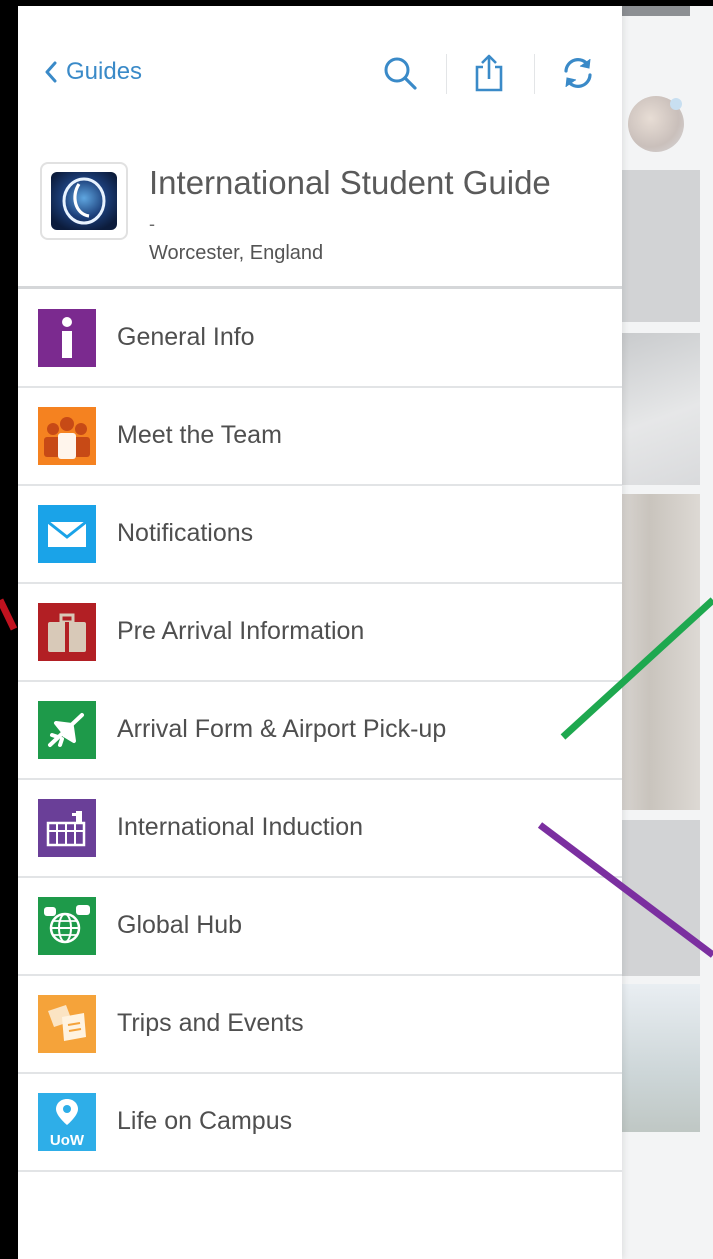 The width and height of the screenshot is (713, 1259). What do you see at coordinates (67, 828) in the screenshot?
I see `building-icon` at bounding box center [67, 828].